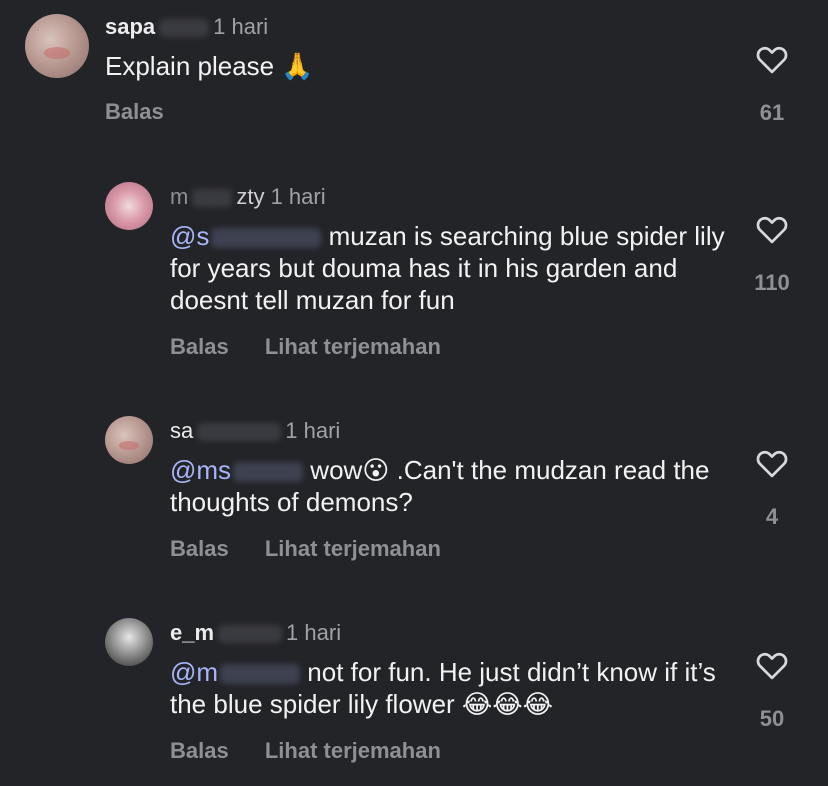  I want to click on username-tail: zty, so click(250, 196).